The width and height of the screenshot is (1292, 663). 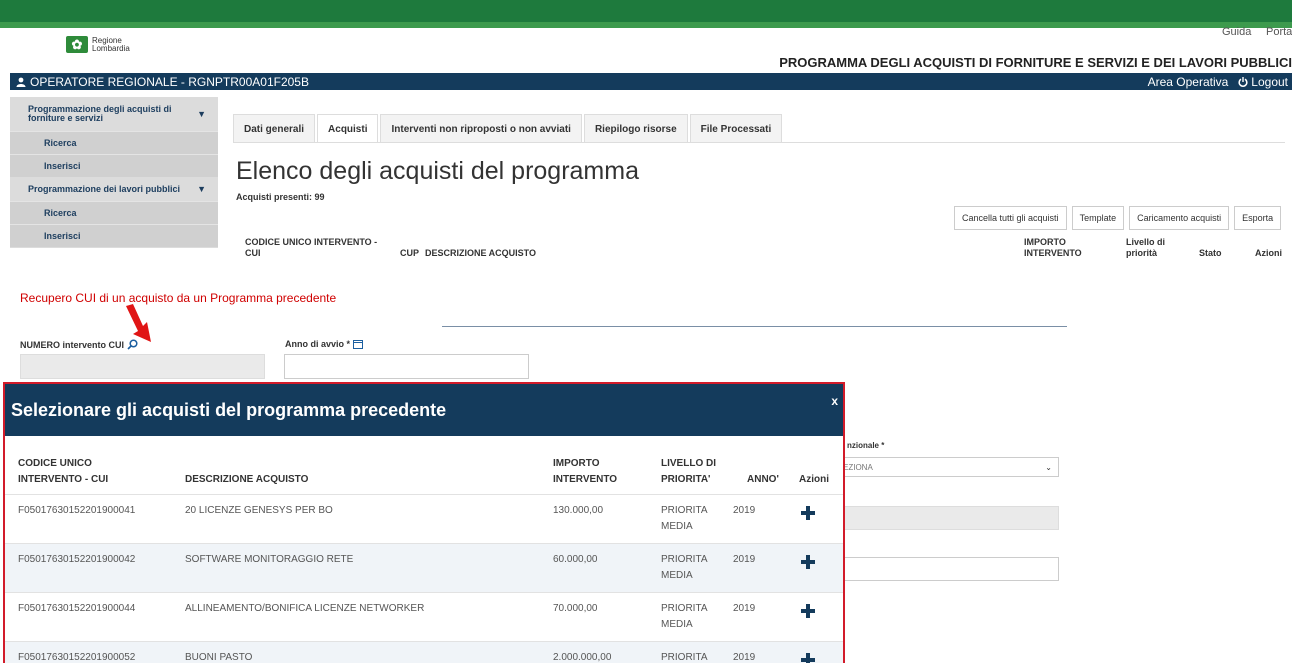 I want to click on anno-avvio-input, so click(x=406, y=366).